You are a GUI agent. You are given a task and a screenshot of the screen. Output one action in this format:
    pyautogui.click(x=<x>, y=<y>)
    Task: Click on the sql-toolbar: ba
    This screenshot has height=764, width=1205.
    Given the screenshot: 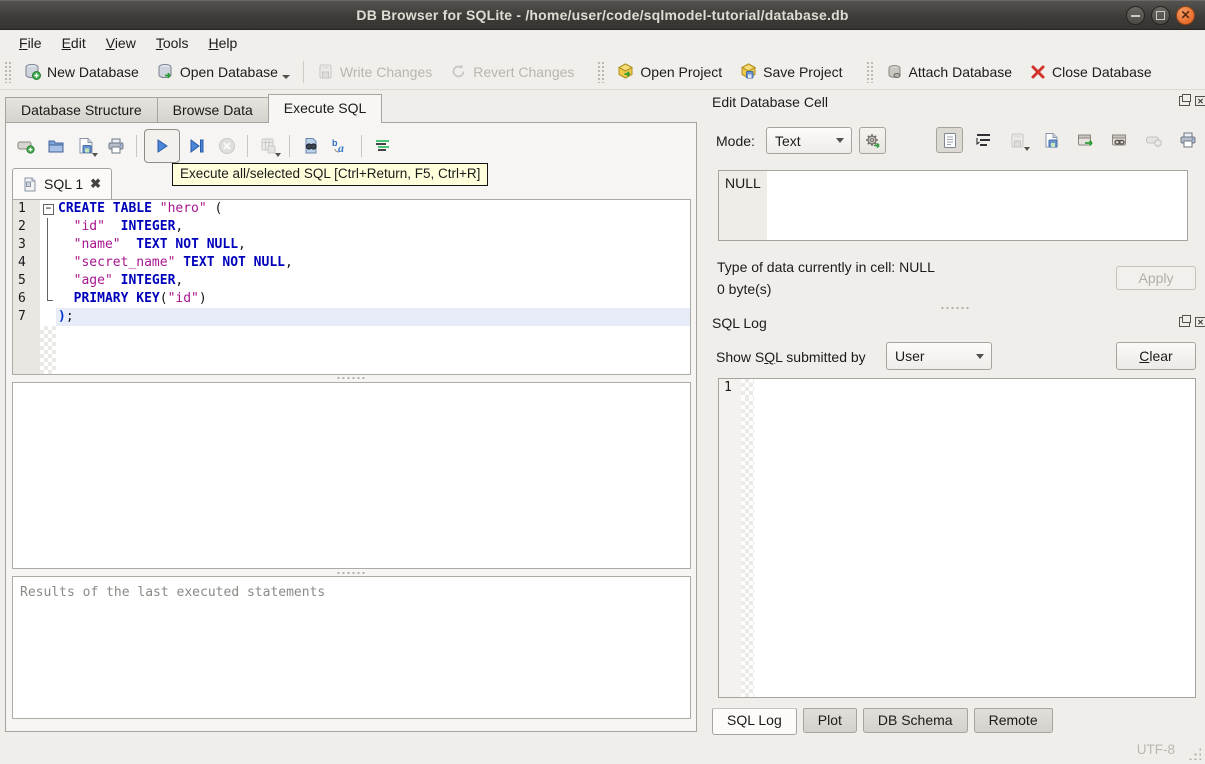 What is the action you would take?
    pyautogui.click(x=204, y=146)
    